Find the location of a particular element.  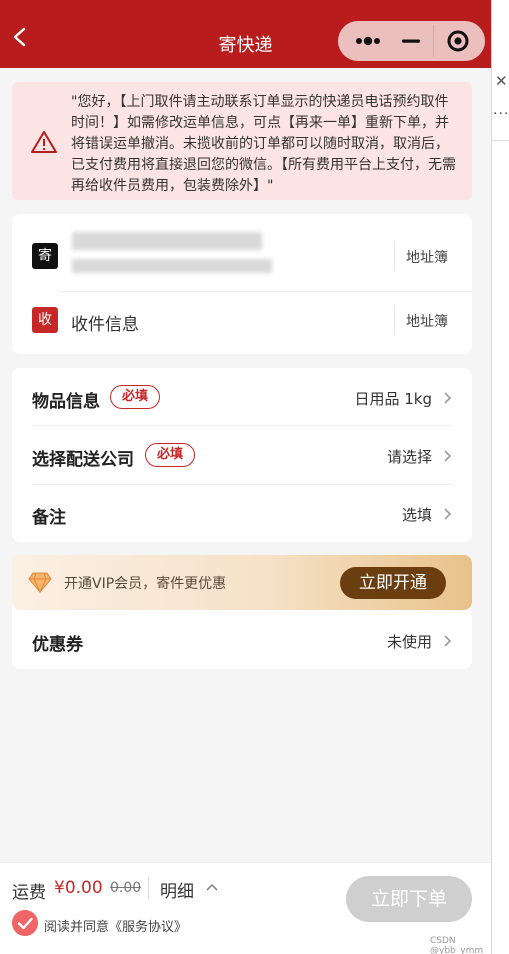

nav-header: 寄快递 is located at coordinates (245, 34).